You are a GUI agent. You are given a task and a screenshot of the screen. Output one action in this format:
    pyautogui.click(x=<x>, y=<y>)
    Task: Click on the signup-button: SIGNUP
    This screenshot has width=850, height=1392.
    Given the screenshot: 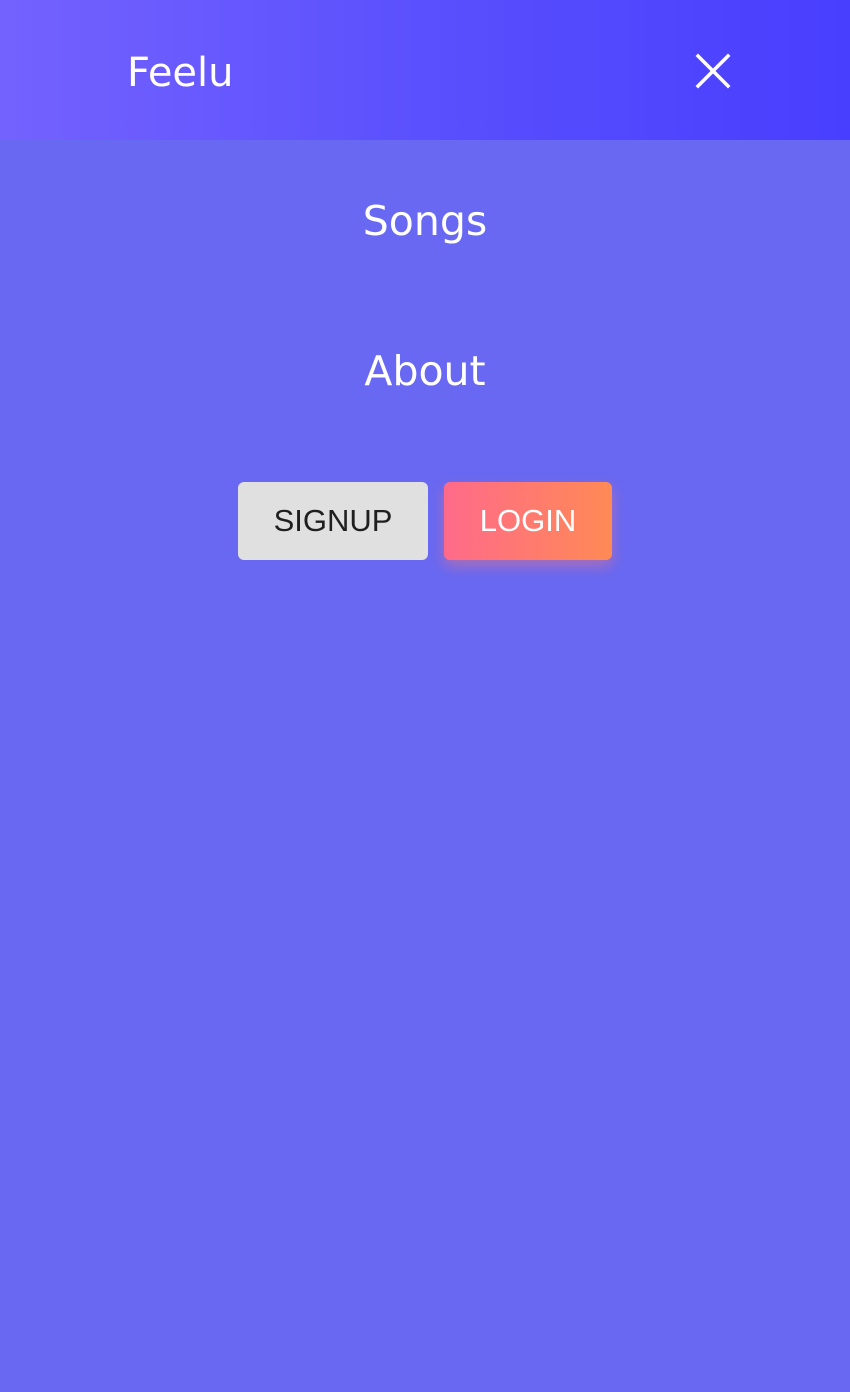 What is the action you would take?
    pyautogui.click(x=333, y=521)
    